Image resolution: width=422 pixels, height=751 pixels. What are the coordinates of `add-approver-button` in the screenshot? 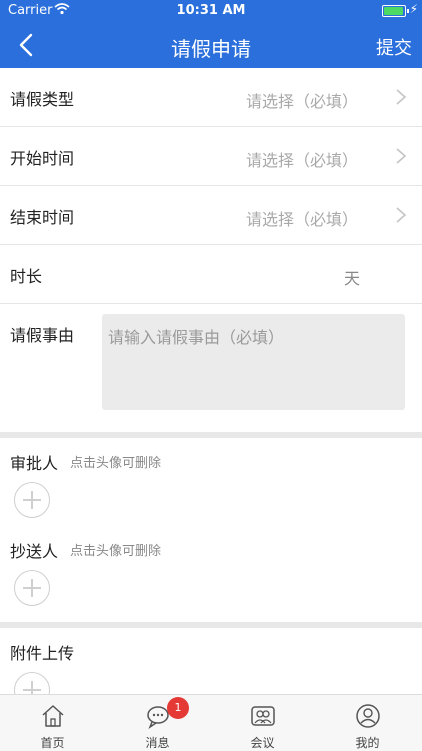 It's located at (32, 500).